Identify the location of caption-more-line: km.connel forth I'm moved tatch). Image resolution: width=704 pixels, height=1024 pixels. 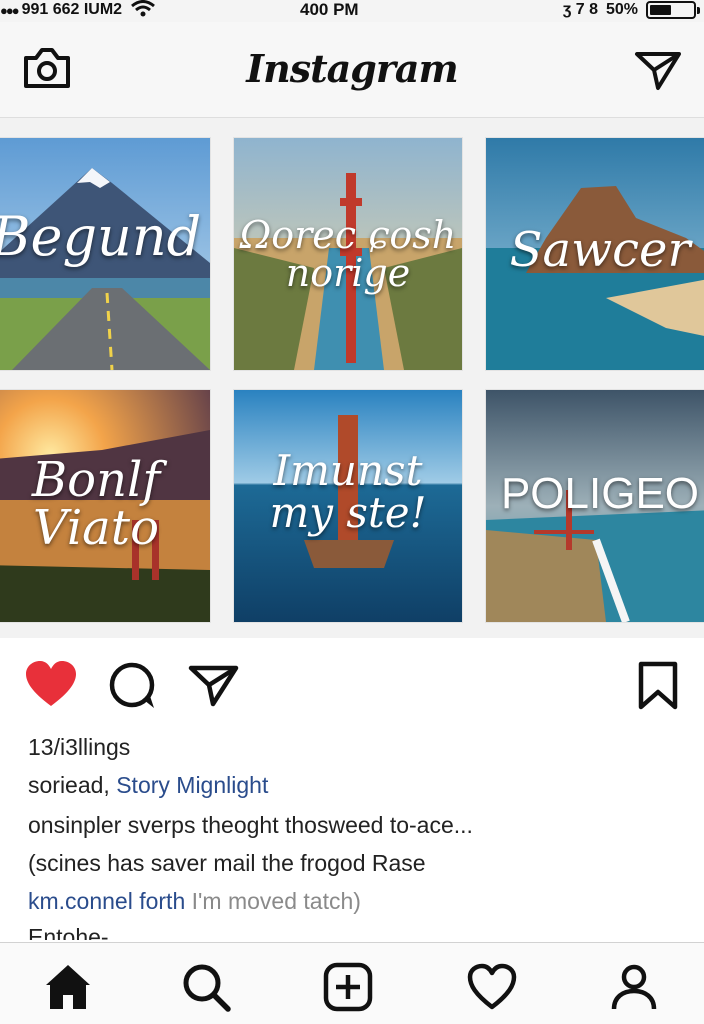
(194, 901).